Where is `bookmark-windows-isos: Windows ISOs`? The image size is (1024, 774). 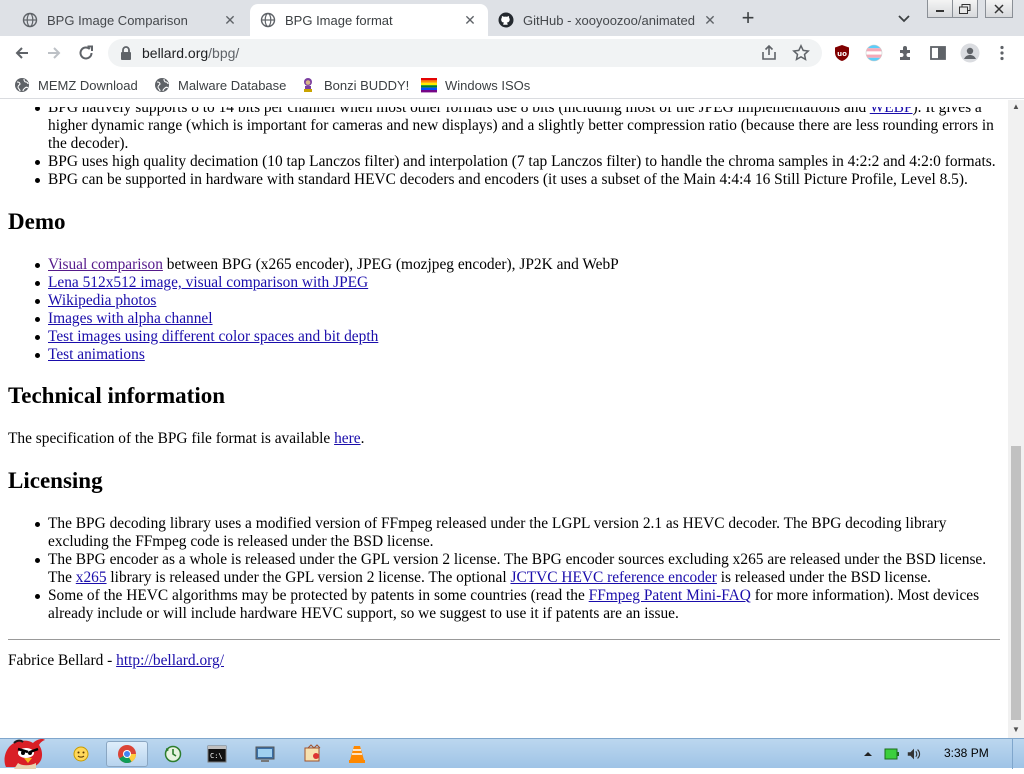 bookmark-windows-isos: Windows ISOs is located at coordinates (475, 85).